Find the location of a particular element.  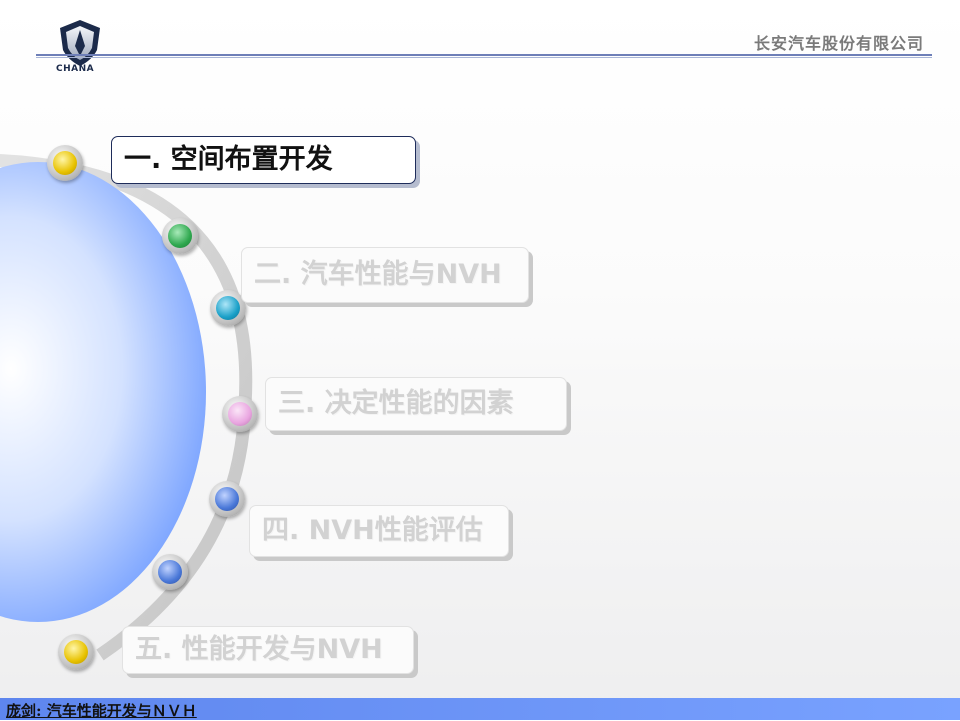

menu-item-label: 一. 空间布置开发 is located at coordinates (228, 159).